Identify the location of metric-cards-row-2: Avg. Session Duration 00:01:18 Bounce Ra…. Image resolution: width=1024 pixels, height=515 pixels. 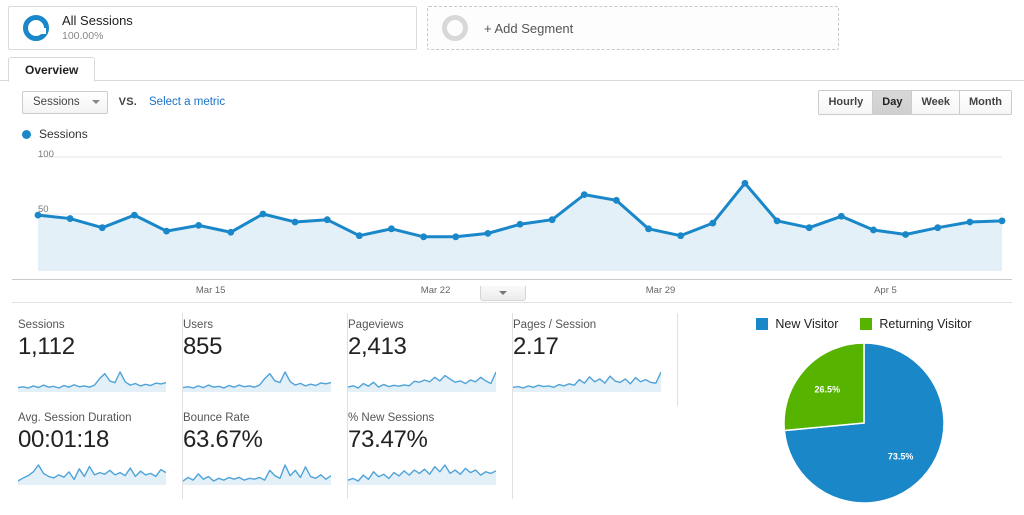
(354, 452).